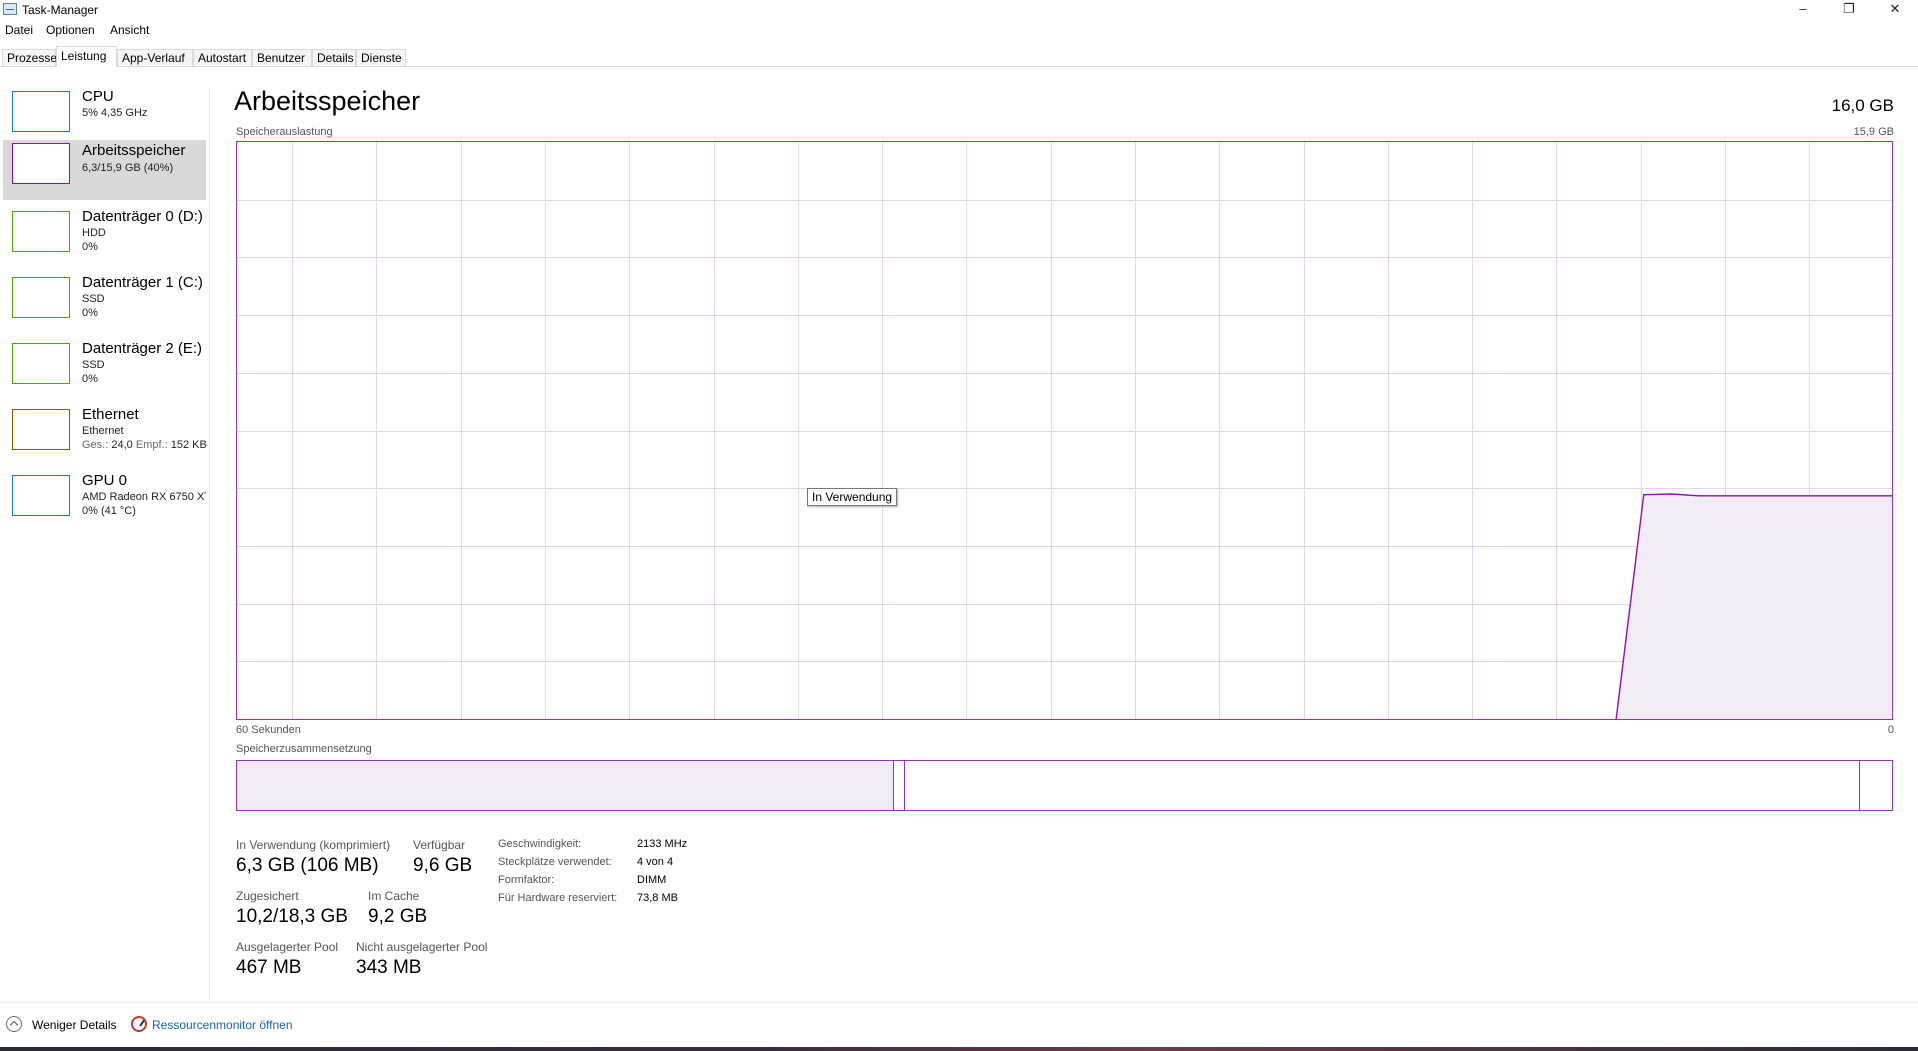  What do you see at coordinates (540, 844) in the screenshot?
I see `speed-label: Geschwindigkeit:` at bounding box center [540, 844].